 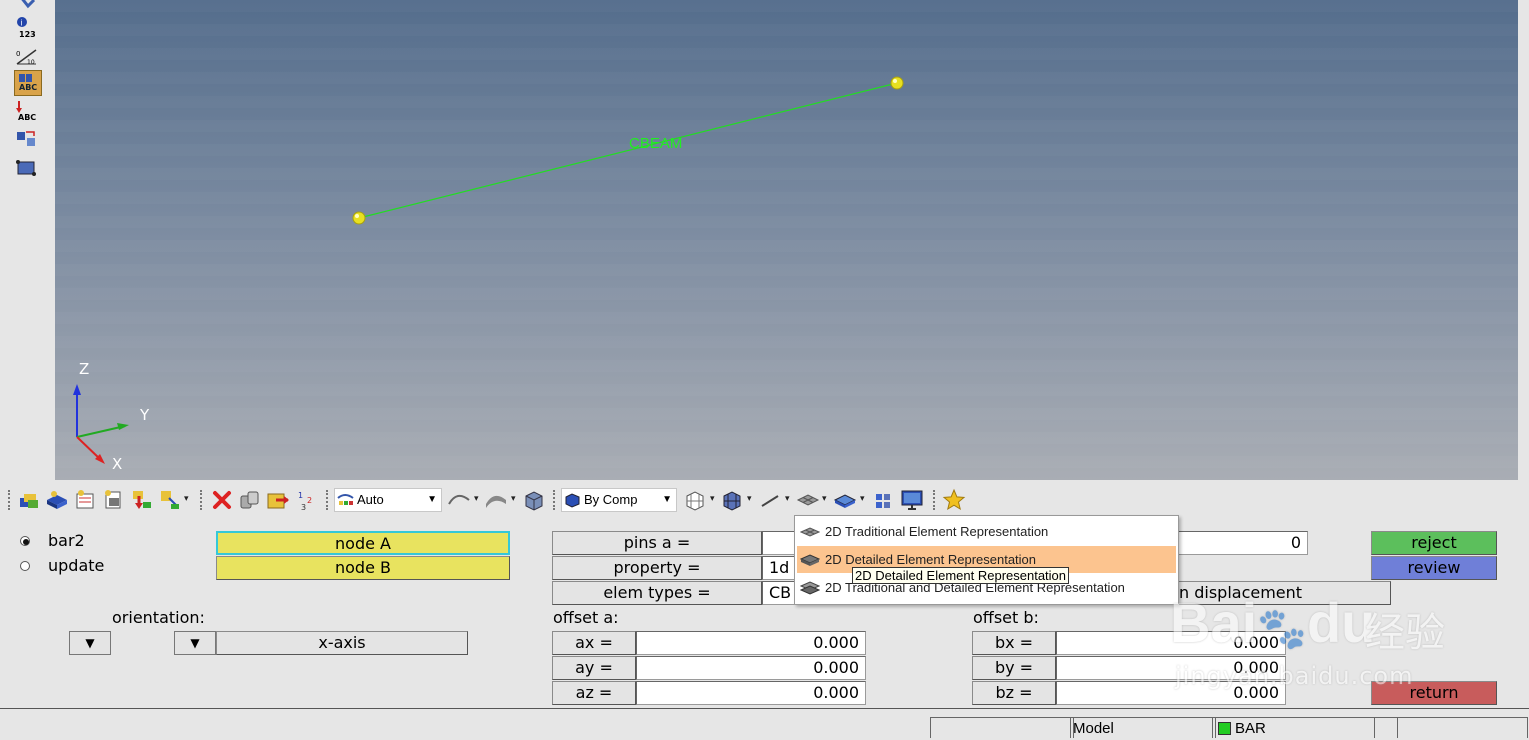 What do you see at coordinates (222, 500) in the screenshot?
I see `delete-icon` at bounding box center [222, 500].